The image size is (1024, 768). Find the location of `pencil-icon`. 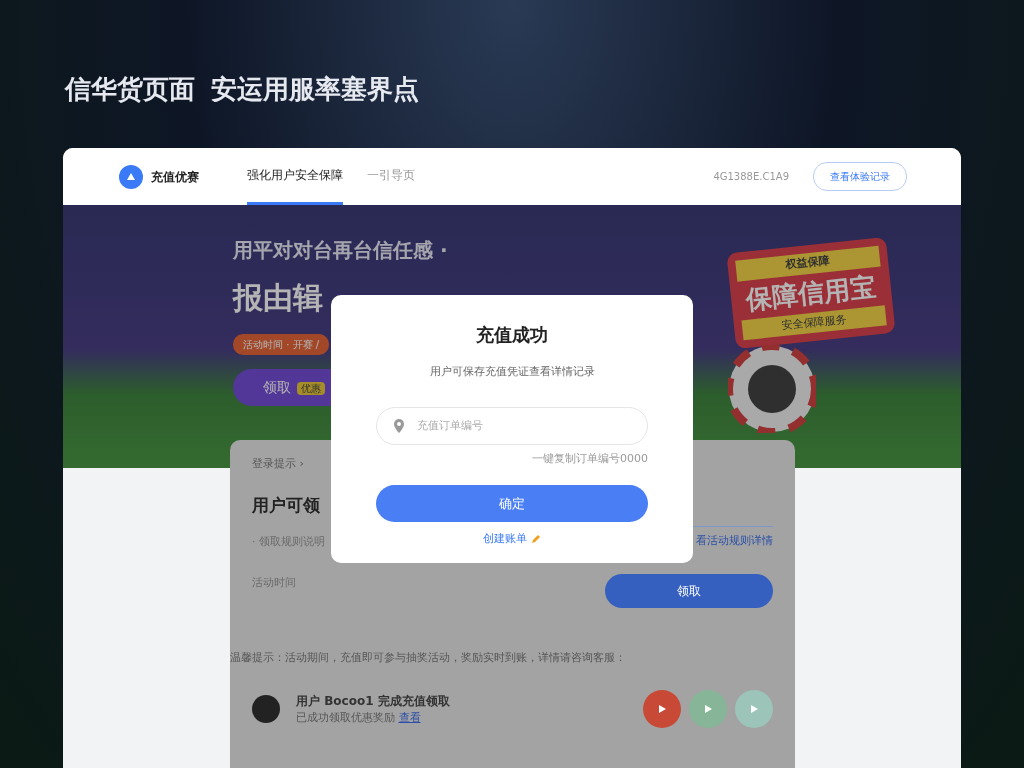

pencil-icon is located at coordinates (536, 539).